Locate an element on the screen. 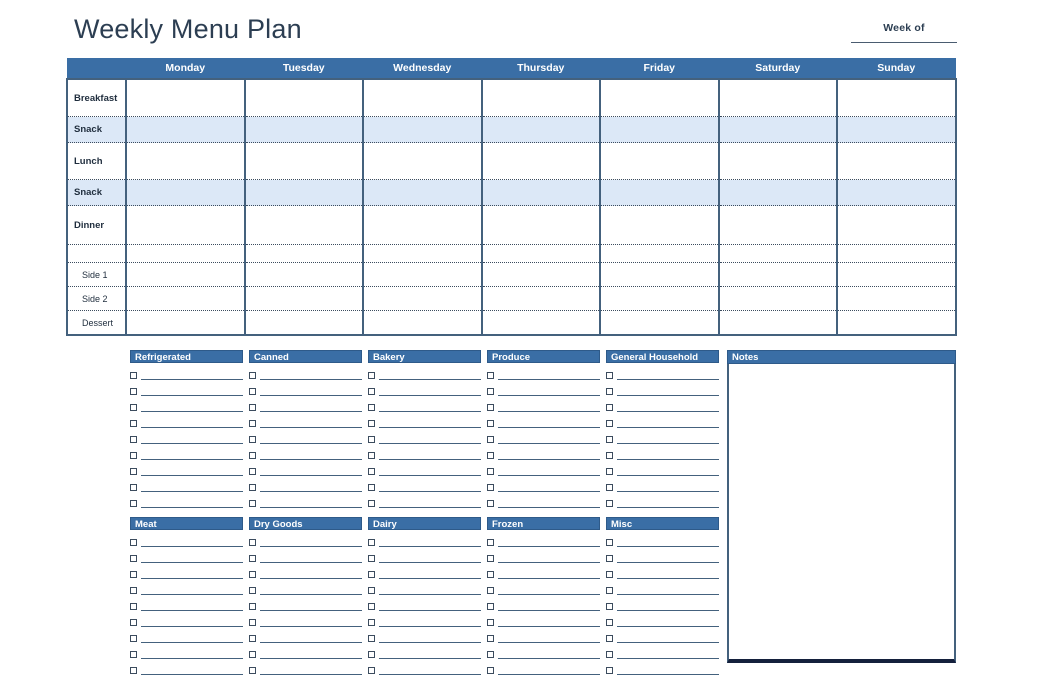  meal-cell-breakfast-wednesday is located at coordinates (422, 97).